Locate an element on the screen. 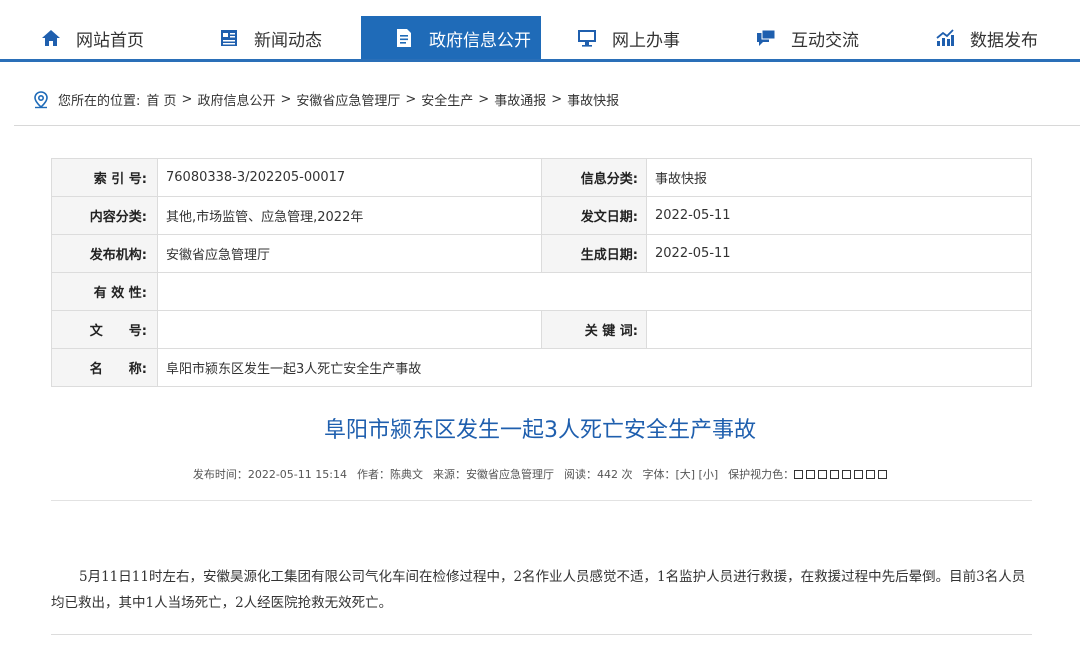  nav-item-news: 新闻动态 is located at coordinates (270, 38).